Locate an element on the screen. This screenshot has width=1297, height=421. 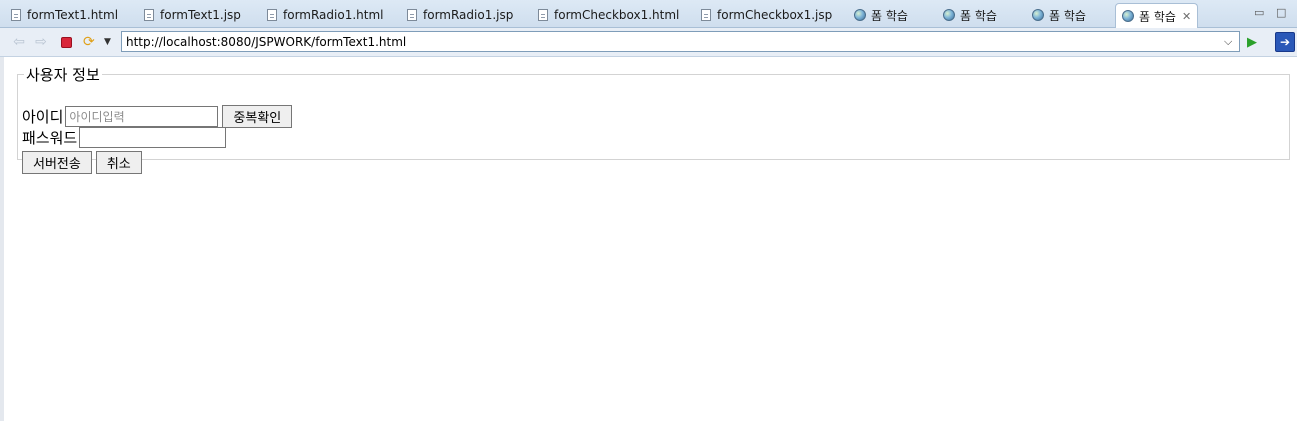
browser-toolbar: ⇦ ⇨ ⟳ ▼ ⌵ ▶ ➔ is located at coordinates (648, 42).